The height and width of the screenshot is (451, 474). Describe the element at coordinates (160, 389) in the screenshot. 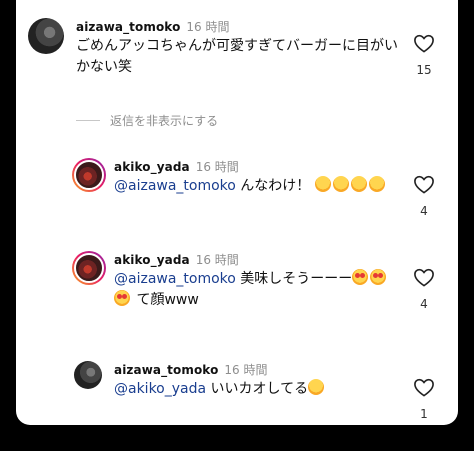

I see `mention-link: @akiko_yada` at that location.